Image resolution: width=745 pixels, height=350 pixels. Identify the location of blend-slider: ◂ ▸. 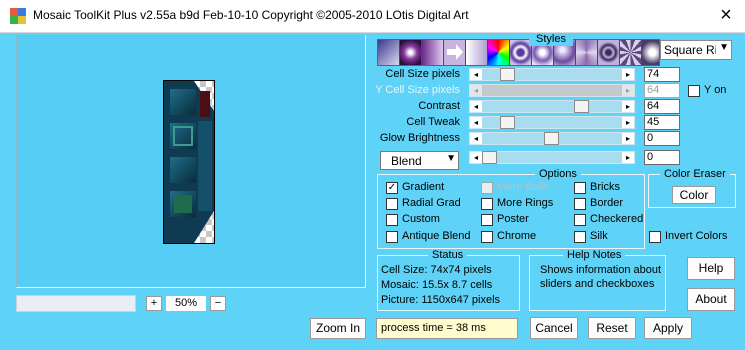
(552, 157).